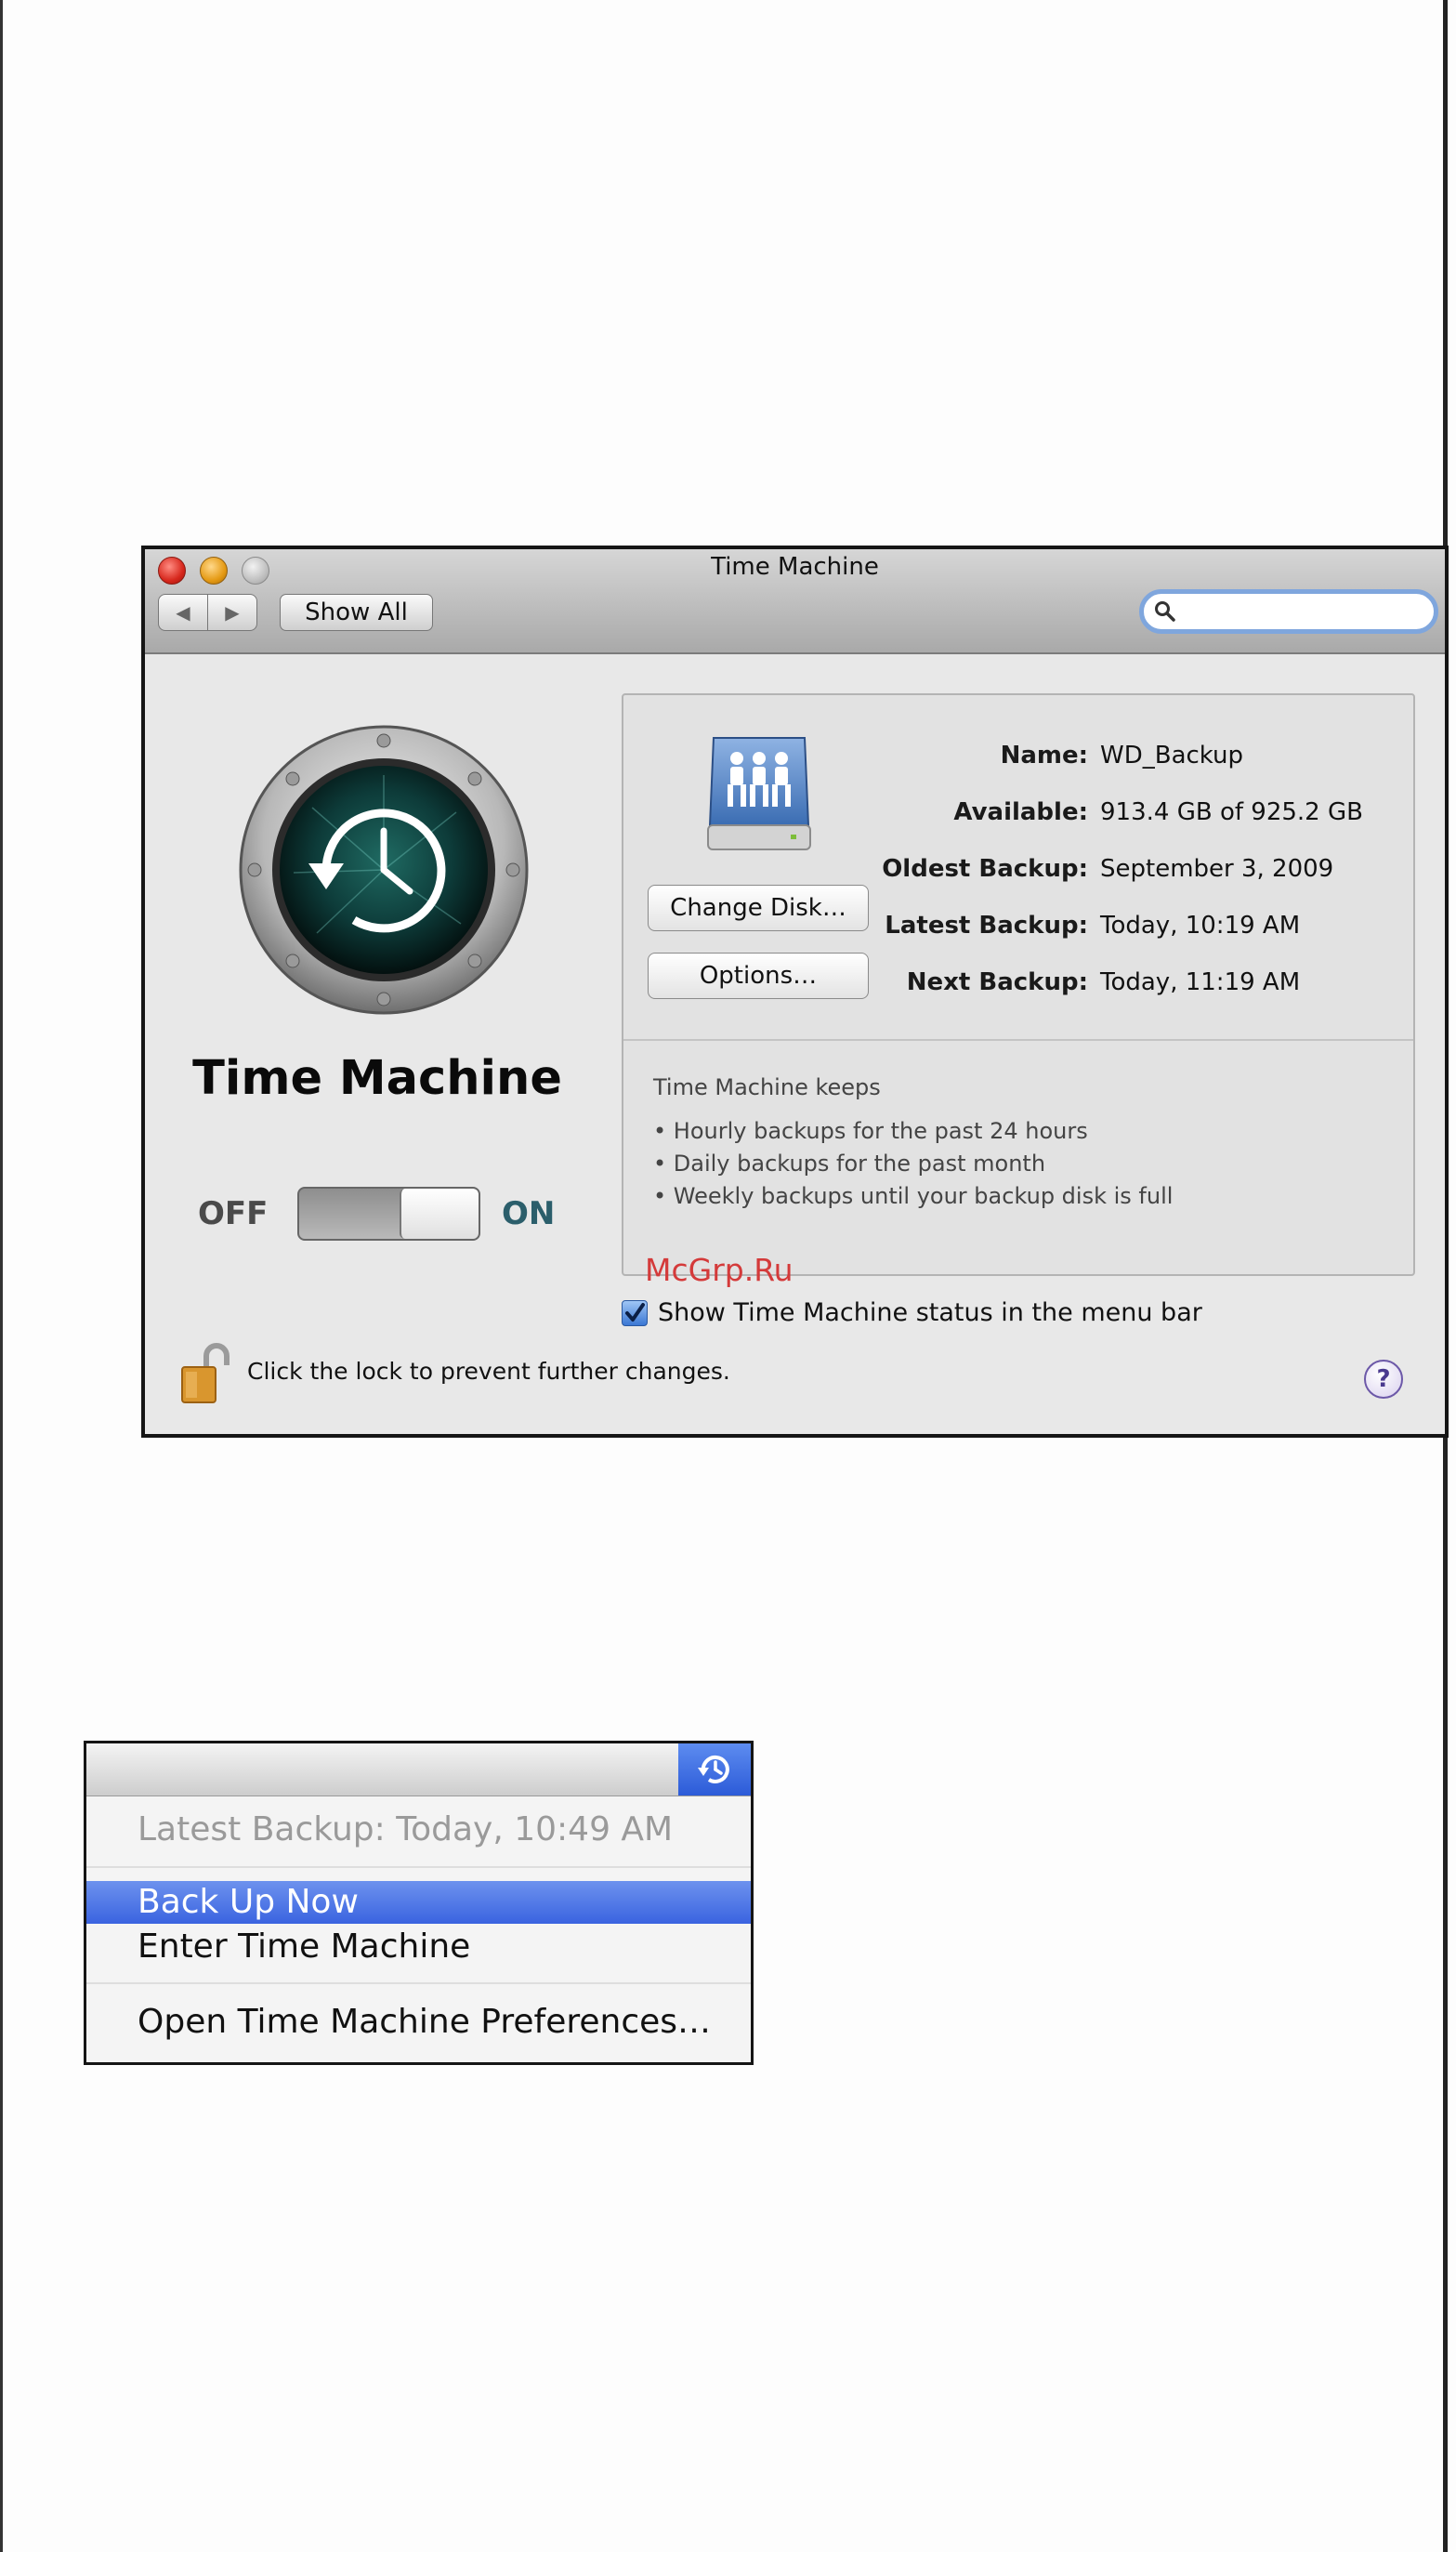 This screenshot has width=1456, height=2552. What do you see at coordinates (997, 982) in the screenshot?
I see `next-backup-label: Next Backup:` at bounding box center [997, 982].